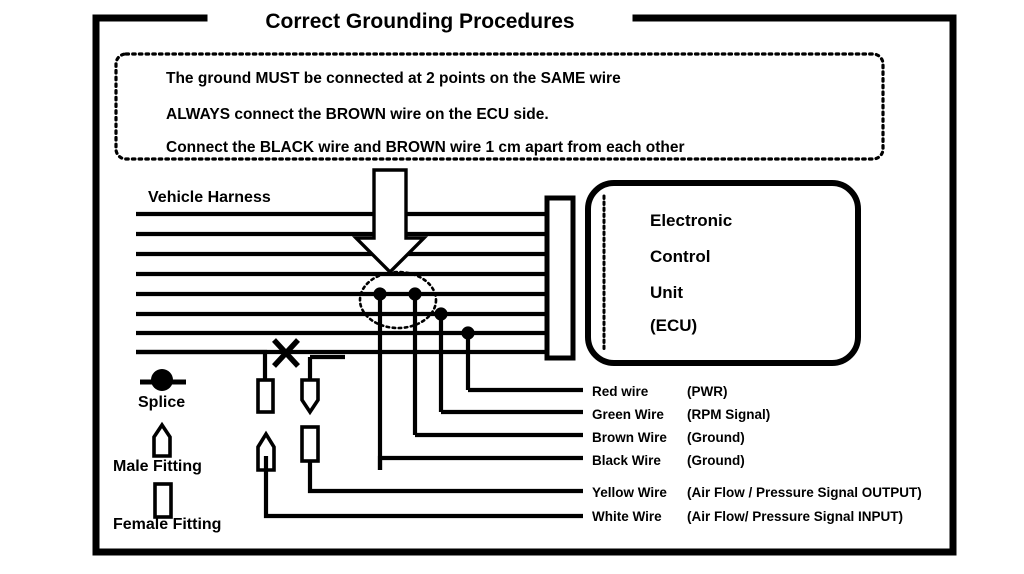  What do you see at coordinates (716, 437) in the screenshot?
I see `wire-desc-brown: (Ground)` at bounding box center [716, 437].